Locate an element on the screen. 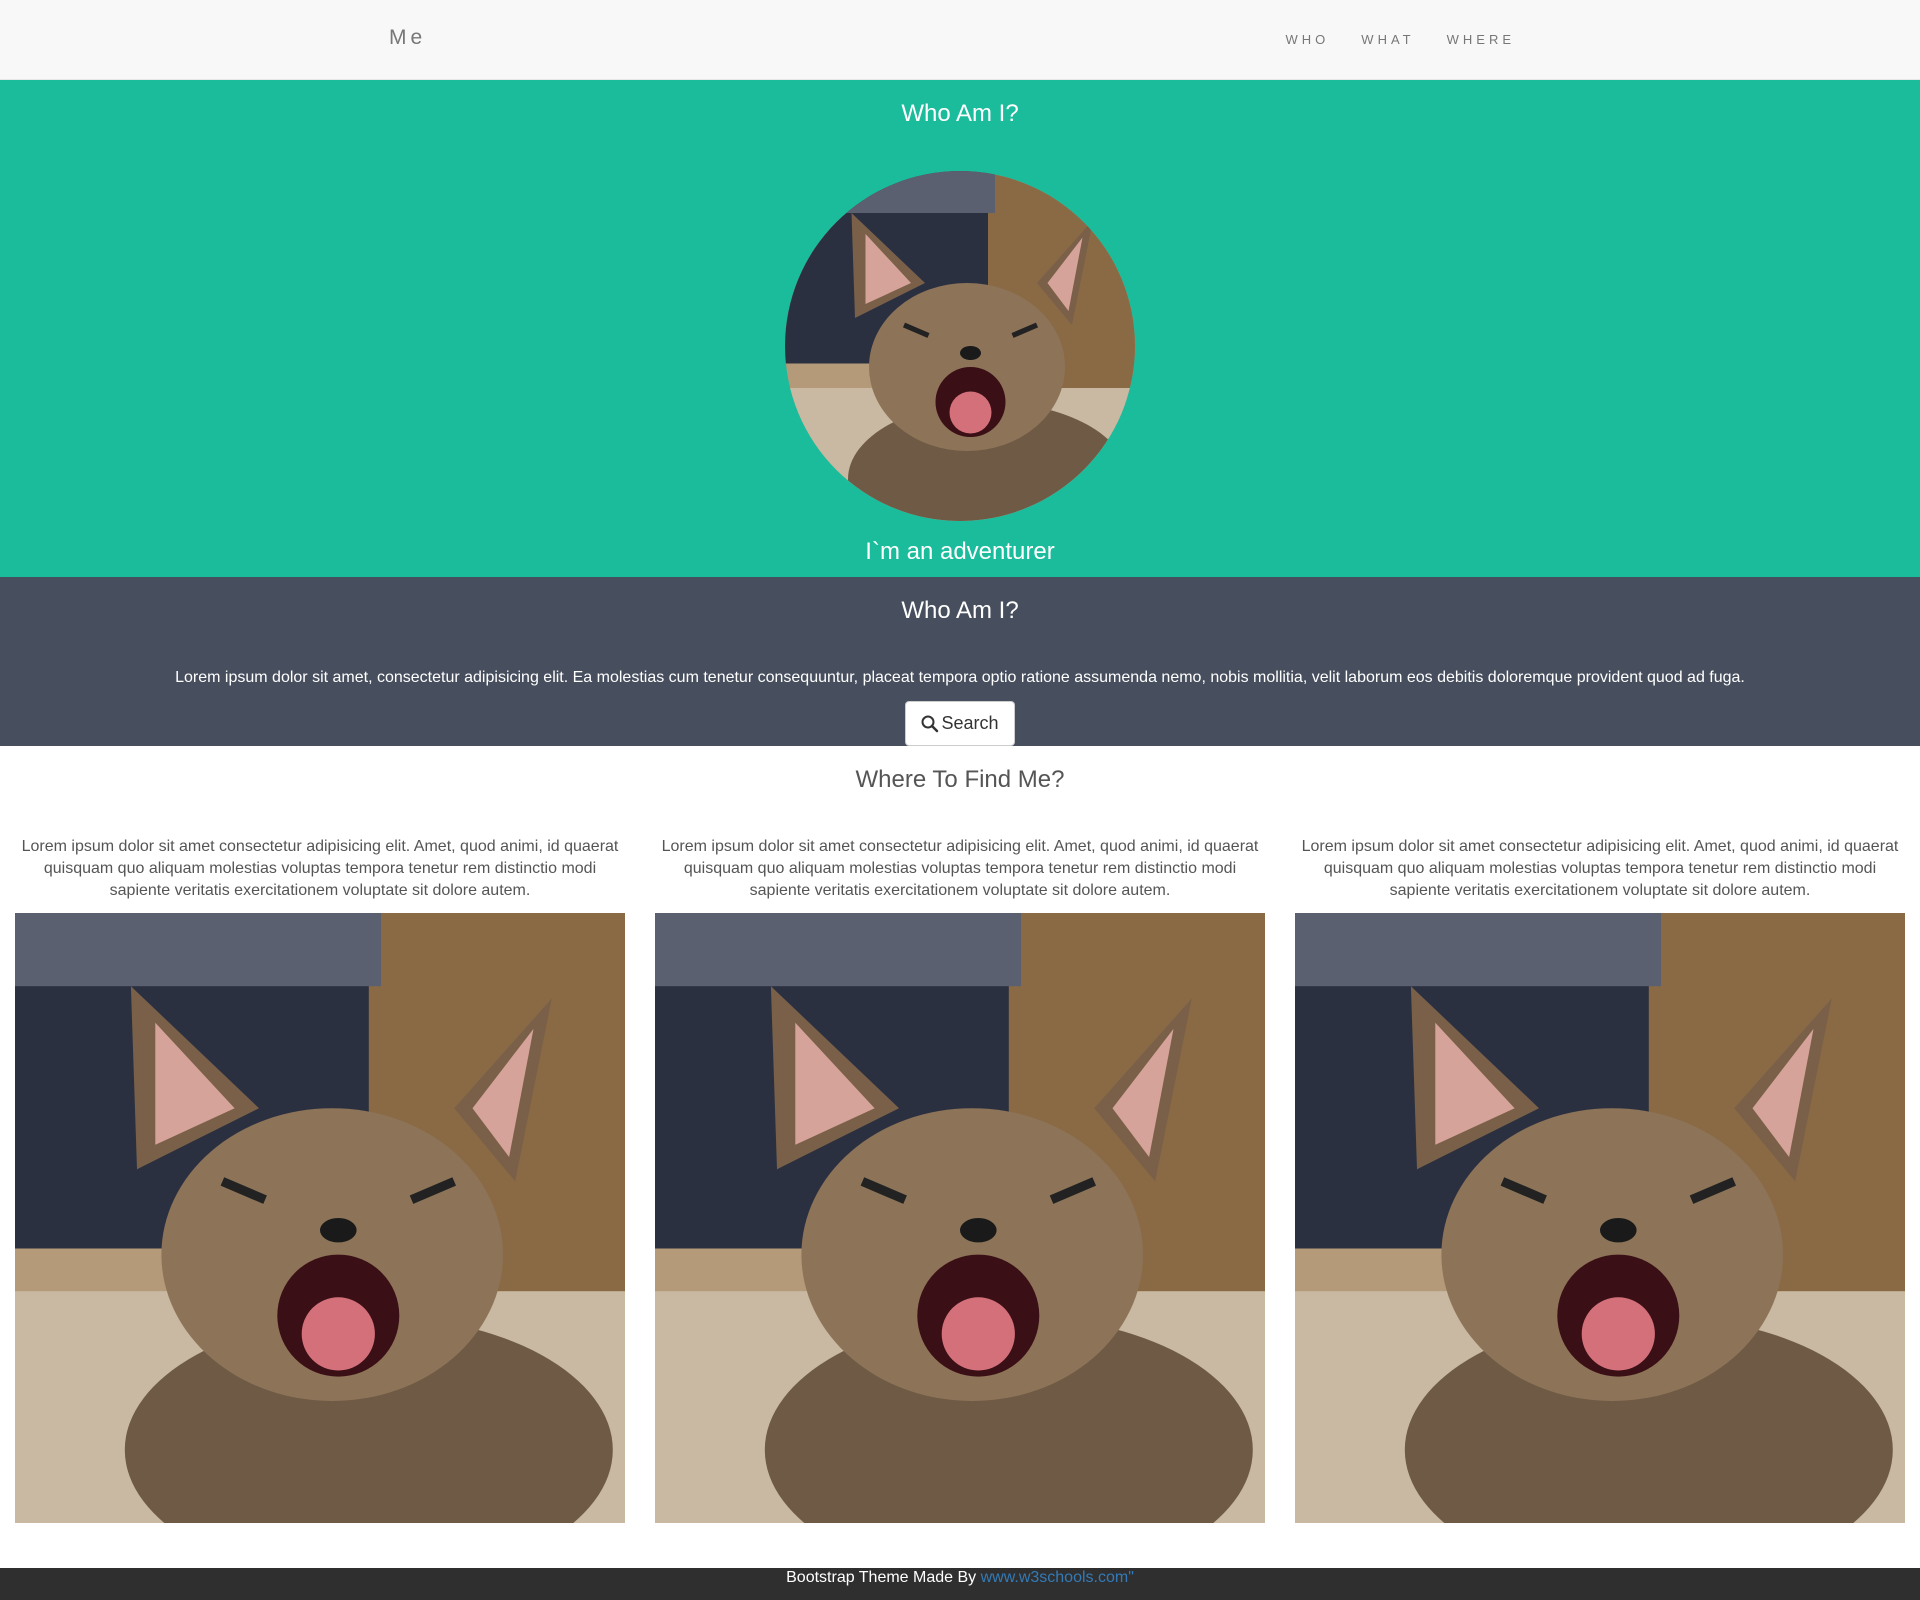  avatar is located at coordinates (960, 346).